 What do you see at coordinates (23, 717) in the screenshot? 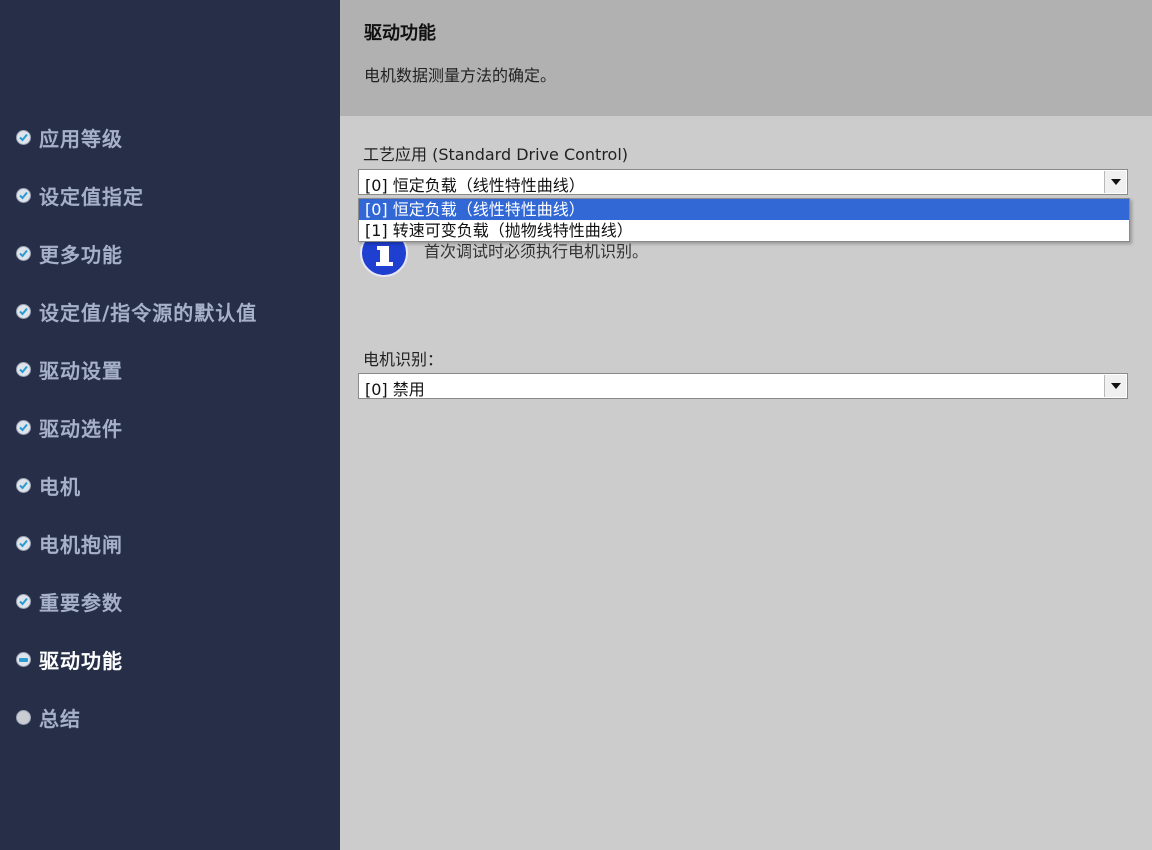
I see `pending-step-icon` at bounding box center [23, 717].